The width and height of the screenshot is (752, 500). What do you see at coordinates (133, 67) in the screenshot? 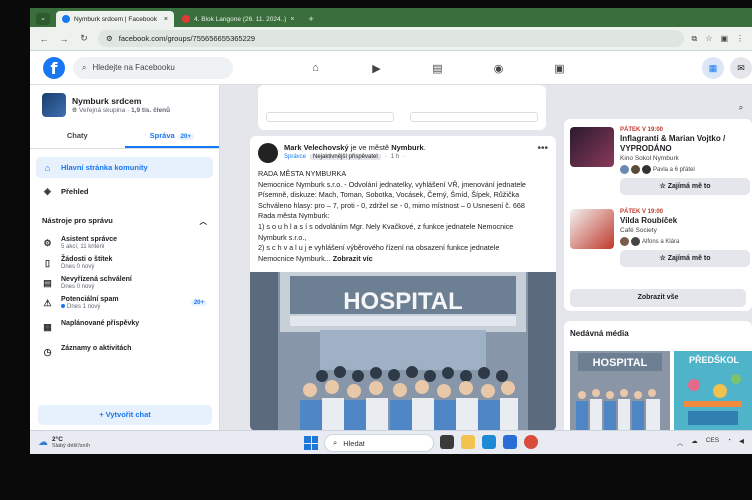
I see `search-placeholder: Hledejte na Facebooku` at bounding box center [133, 67].